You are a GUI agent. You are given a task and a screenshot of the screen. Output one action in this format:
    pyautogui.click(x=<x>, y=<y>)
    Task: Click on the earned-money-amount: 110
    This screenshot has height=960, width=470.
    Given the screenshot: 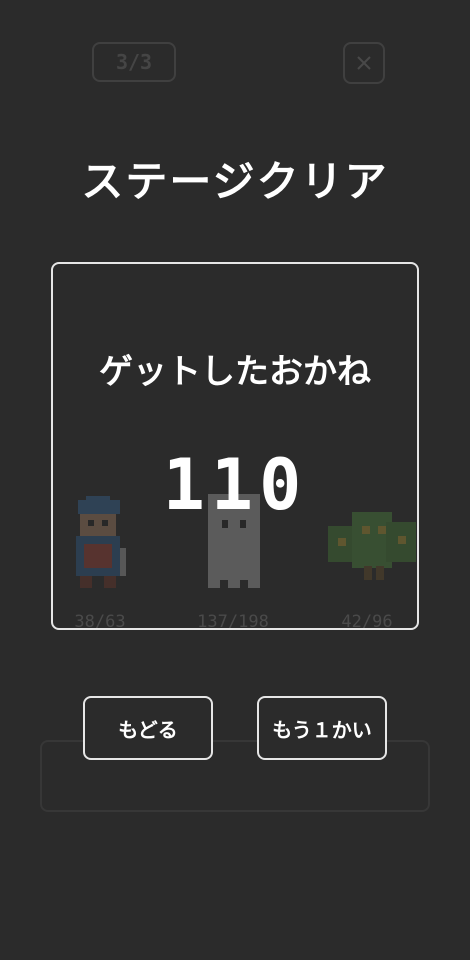 What is the action you would take?
    pyautogui.click(x=235, y=485)
    